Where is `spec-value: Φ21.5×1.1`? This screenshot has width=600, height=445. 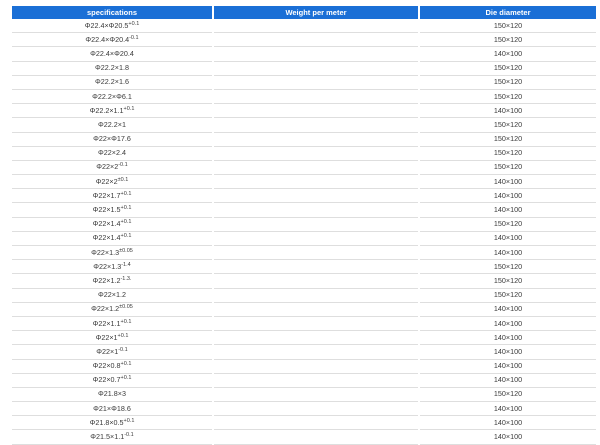
spec-value: Φ21.5×1.1 is located at coordinates (107, 437).